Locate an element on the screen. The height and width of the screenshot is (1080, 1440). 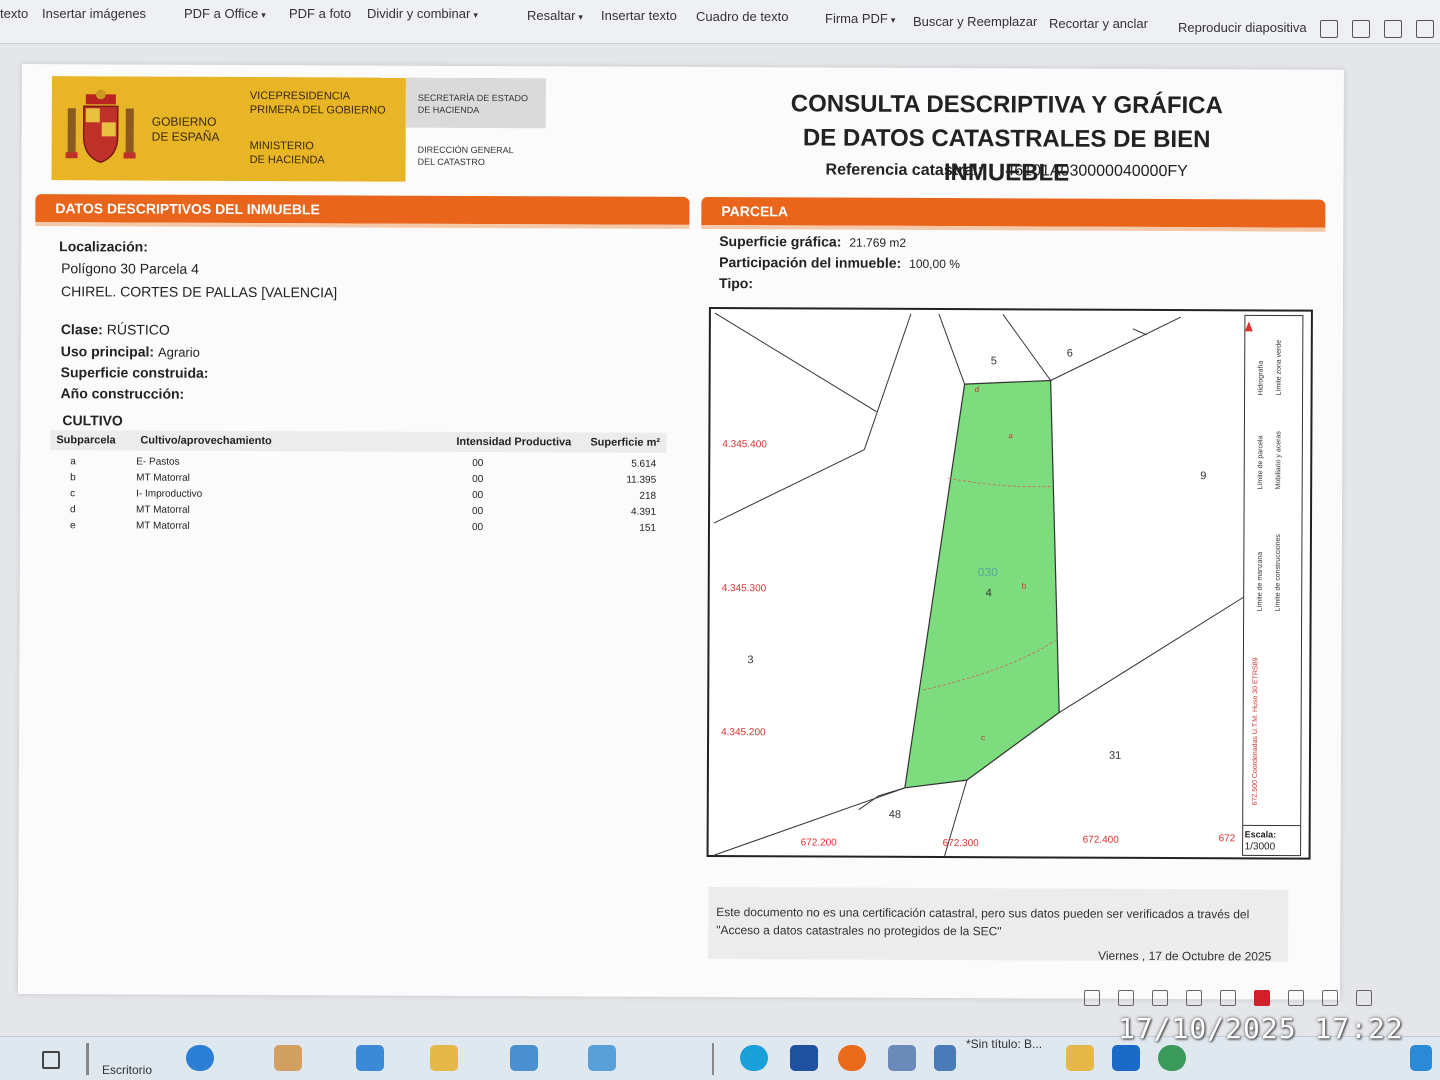
tray-icon is located at coordinates (1421, 1058).